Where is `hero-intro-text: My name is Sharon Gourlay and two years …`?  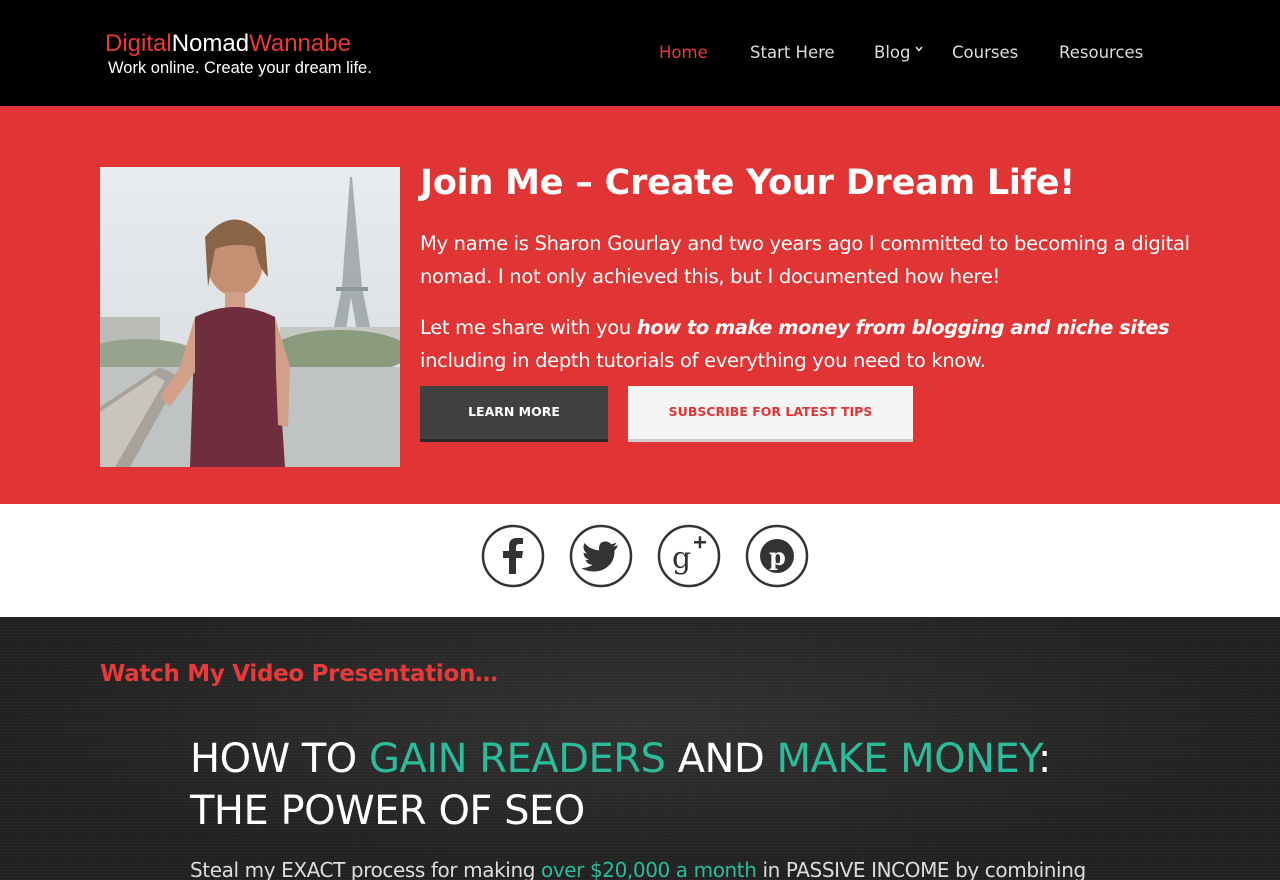 hero-intro-text: My name is Sharon Gourlay and two years … is located at coordinates (805, 260).